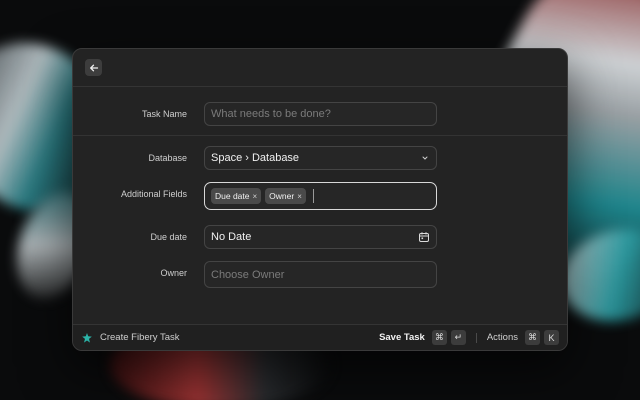  Describe the element at coordinates (458, 337) in the screenshot. I see `enter-key-icon: ↵` at that location.